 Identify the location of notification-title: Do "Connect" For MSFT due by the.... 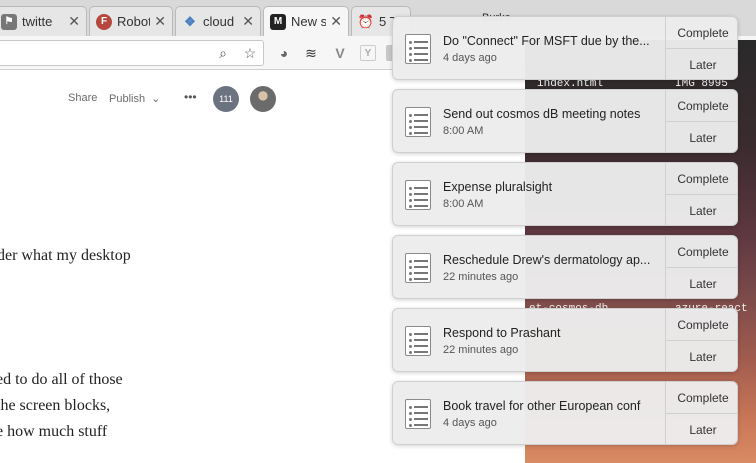
(546, 41).